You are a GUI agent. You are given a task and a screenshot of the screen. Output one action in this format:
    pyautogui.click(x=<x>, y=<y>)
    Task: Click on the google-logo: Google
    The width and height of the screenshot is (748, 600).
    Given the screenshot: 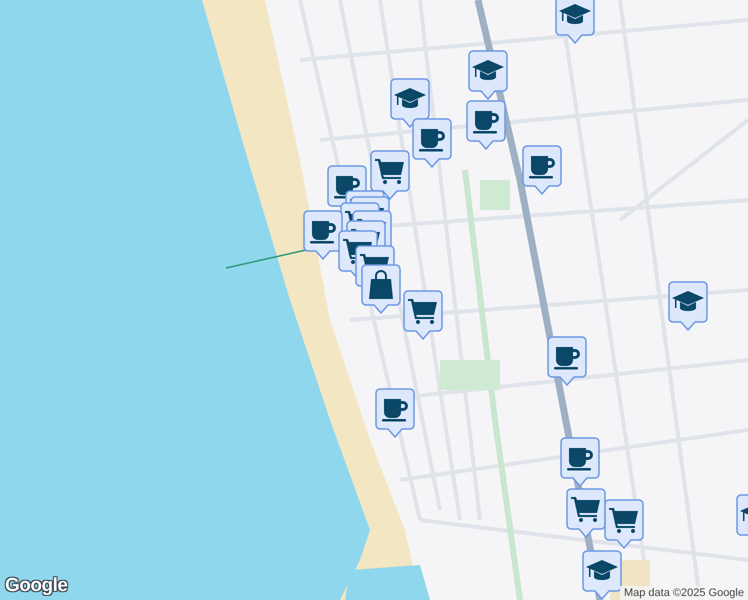 What is the action you would take?
    pyautogui.click(x=36, y=586)
    